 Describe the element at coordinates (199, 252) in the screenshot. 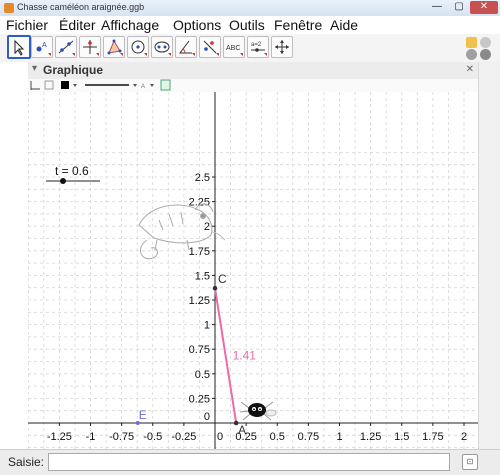

I see `y-tick-label: 1.75` at that location.